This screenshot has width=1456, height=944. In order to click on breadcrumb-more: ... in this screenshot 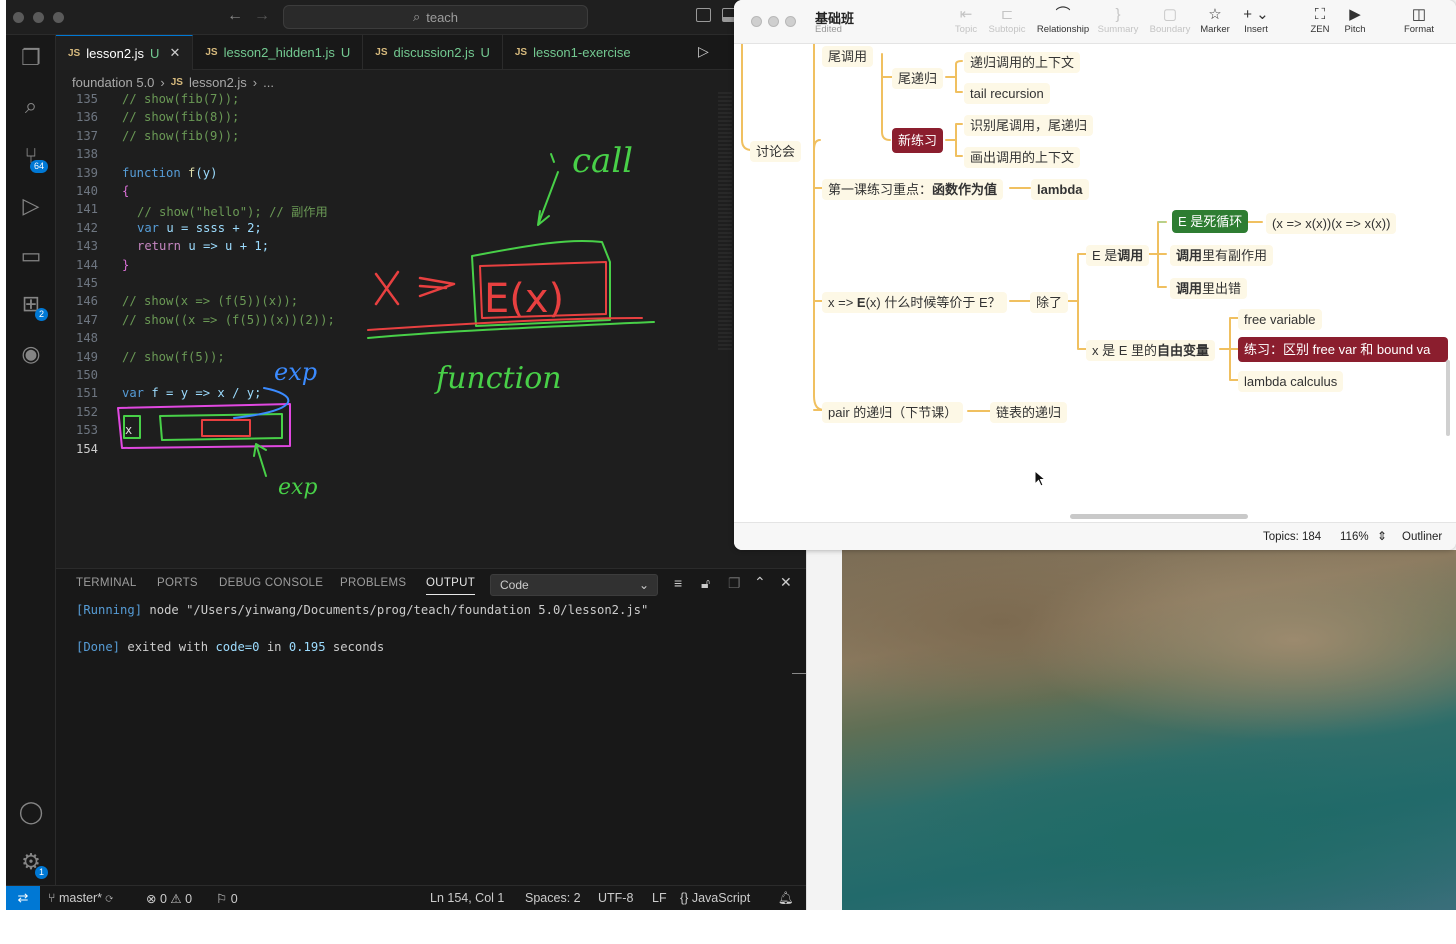, I will do `click(268, 82)`.